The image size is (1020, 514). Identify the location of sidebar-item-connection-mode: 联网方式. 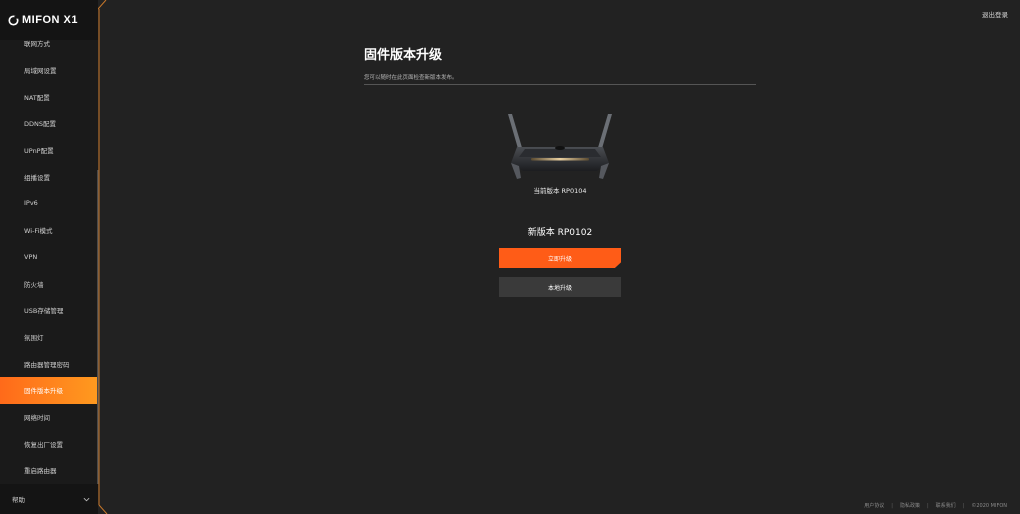
(49, 43).